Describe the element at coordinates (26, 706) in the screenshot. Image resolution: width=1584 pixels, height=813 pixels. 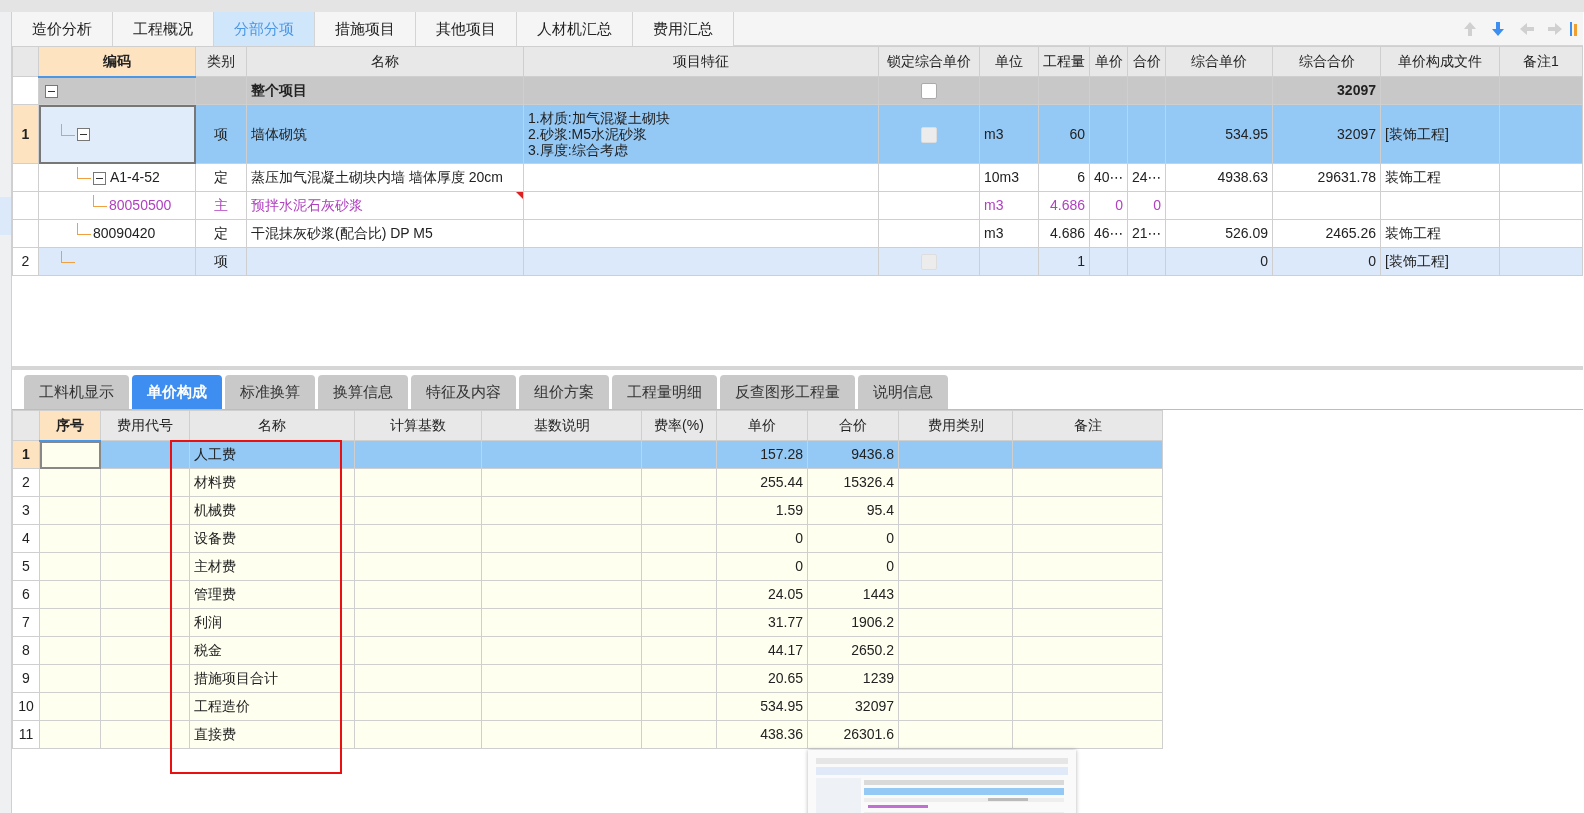
I see `row-number: 10` at that location.